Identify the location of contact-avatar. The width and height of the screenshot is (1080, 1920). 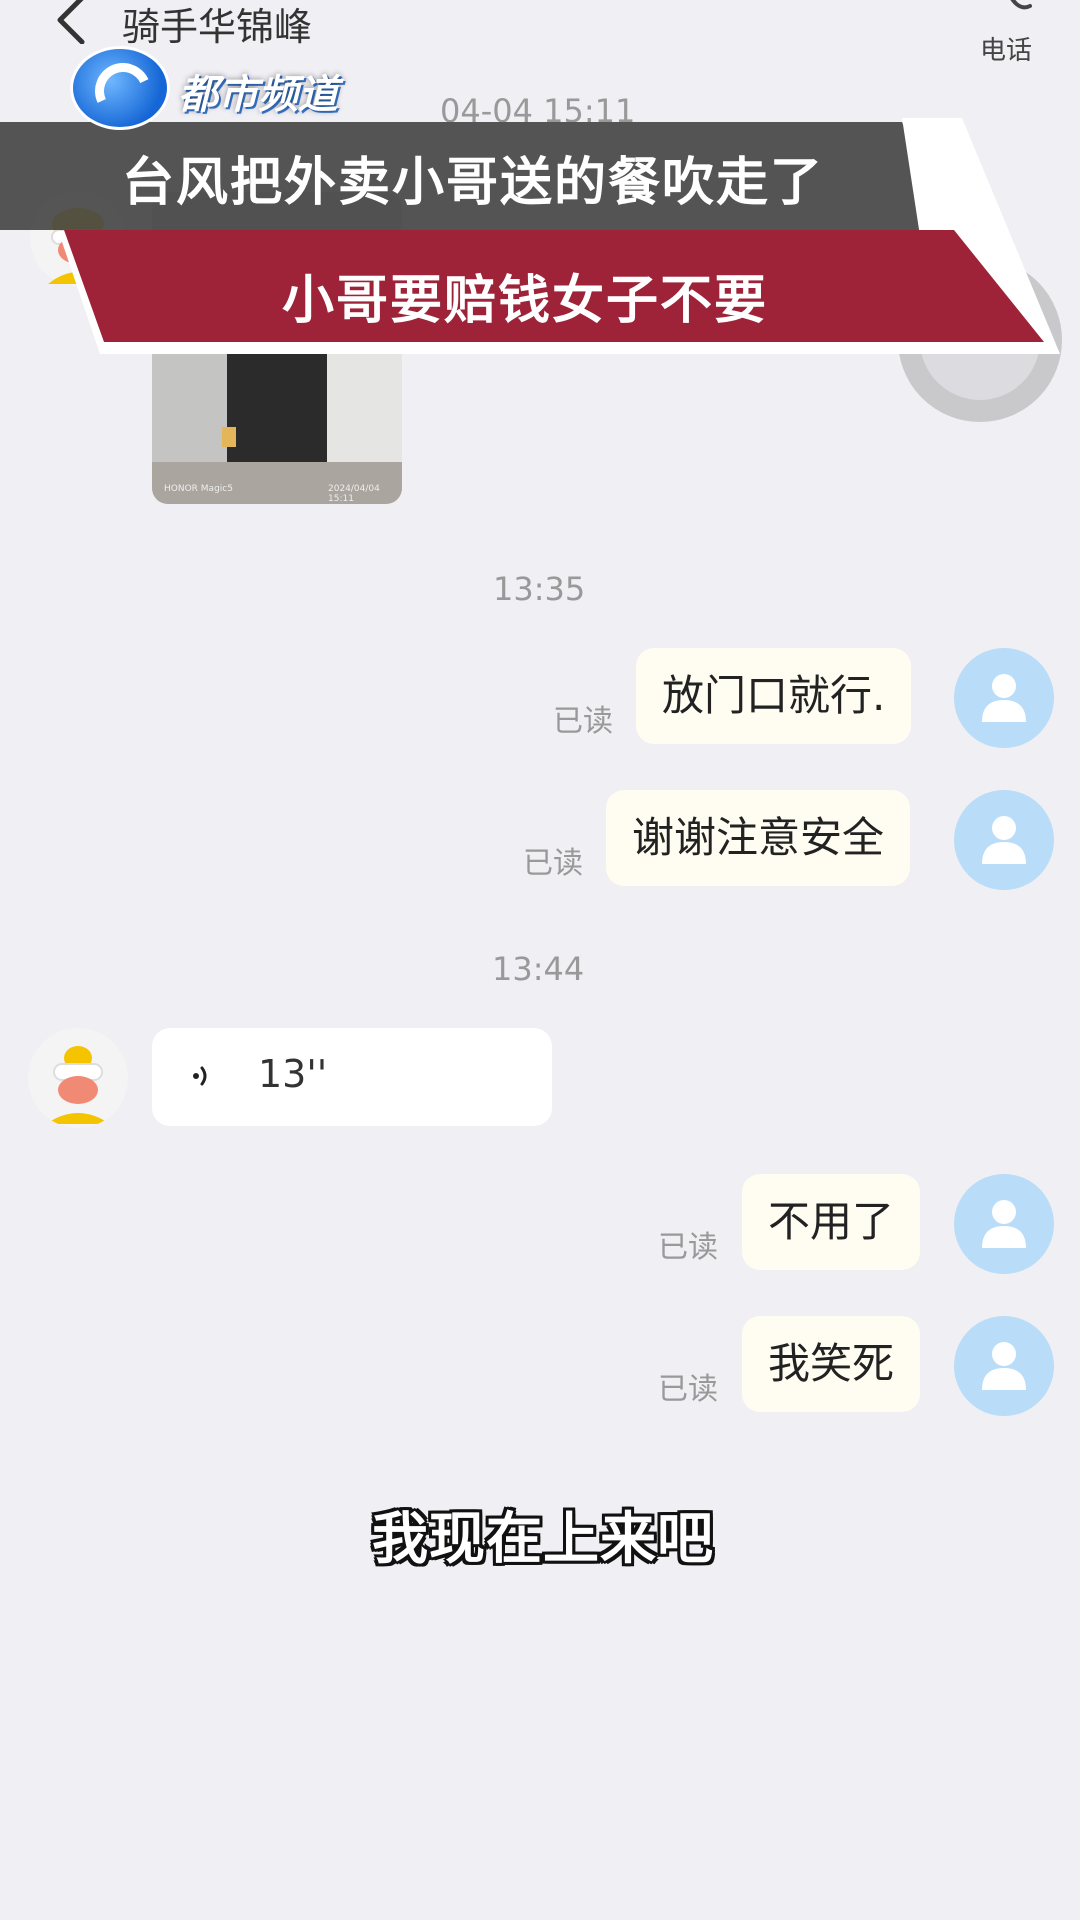
(78, 1078).